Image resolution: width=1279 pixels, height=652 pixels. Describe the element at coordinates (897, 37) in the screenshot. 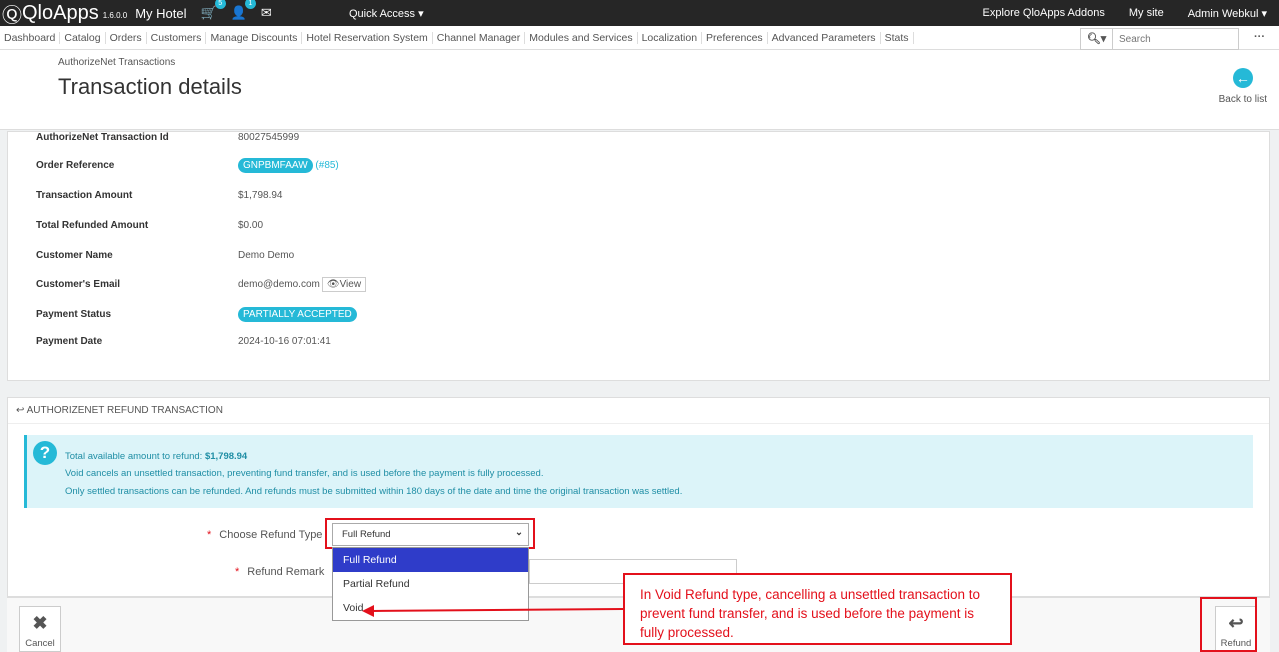

I see `nav-stats: Stats` at that location.